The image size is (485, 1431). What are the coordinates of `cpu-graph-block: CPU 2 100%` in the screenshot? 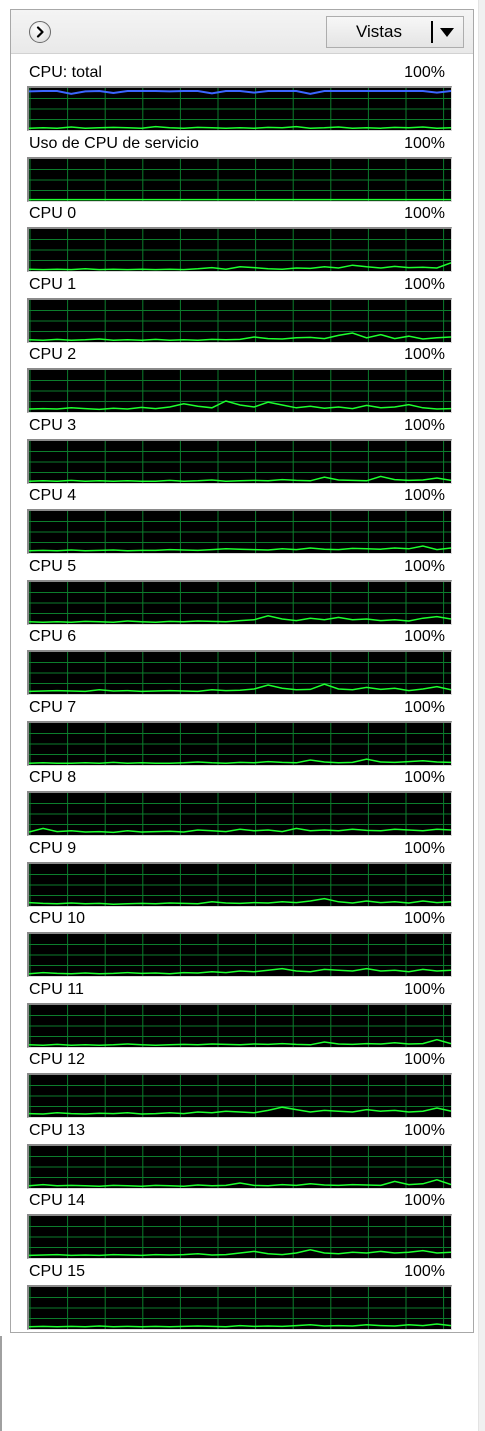 It's located at (242, 380).